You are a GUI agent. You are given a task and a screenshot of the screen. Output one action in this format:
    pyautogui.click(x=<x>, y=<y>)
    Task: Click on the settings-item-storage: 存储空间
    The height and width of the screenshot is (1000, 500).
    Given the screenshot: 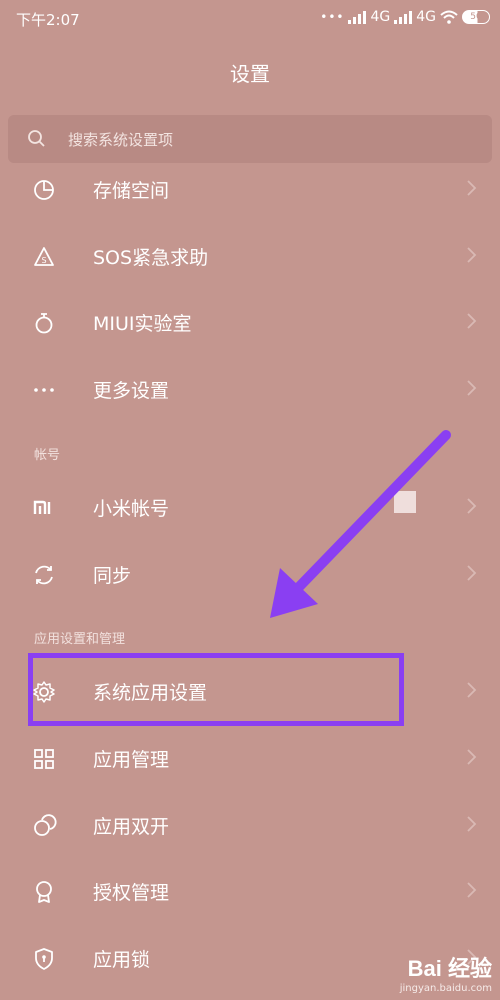 What is the action you would take?
    pyautogui.click(x=250, y=189)
    